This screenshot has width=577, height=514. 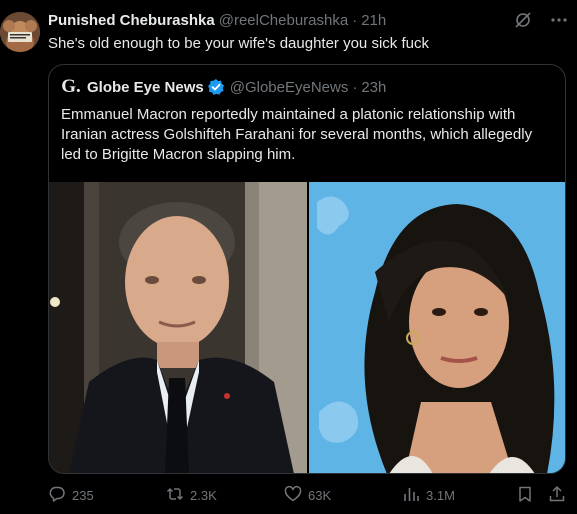 I want to click on heart-icon, so click(x=293, y=495).